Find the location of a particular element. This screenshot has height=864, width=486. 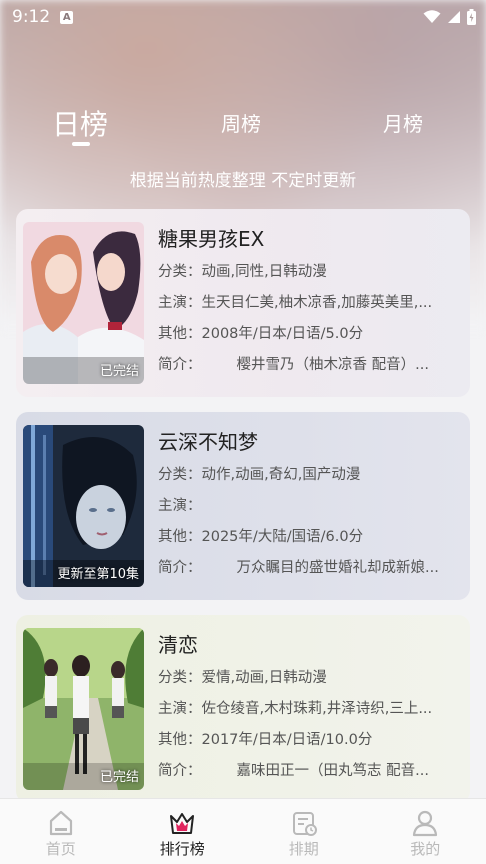

home-icon is located at coordinates (60, 823).